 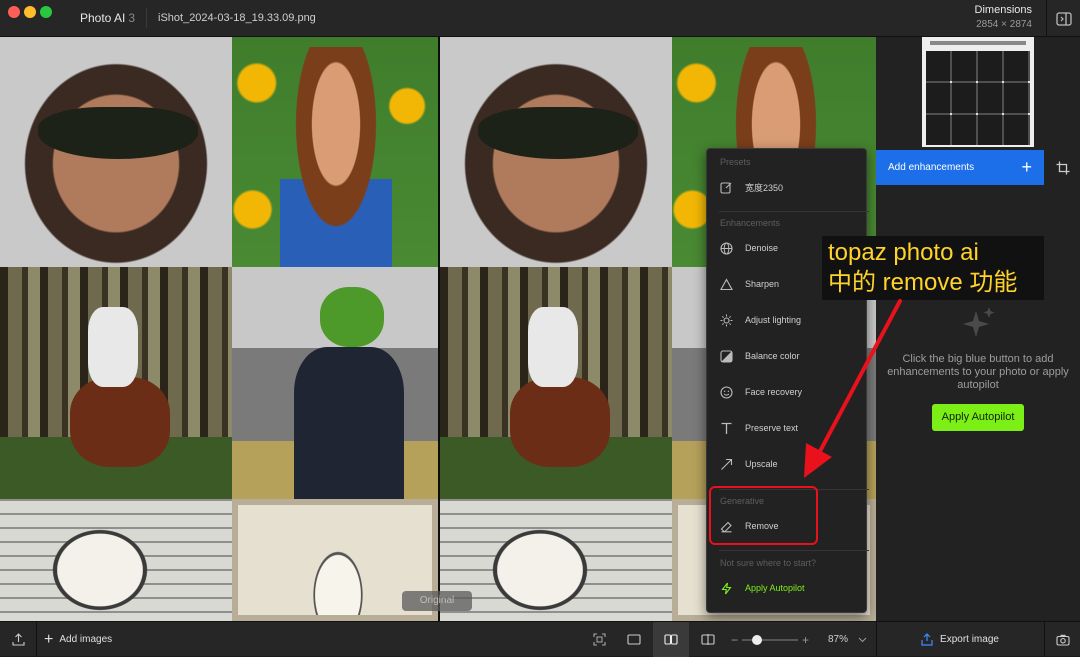 I want to click on presets-header: Presets, so click(x=735, y=162).